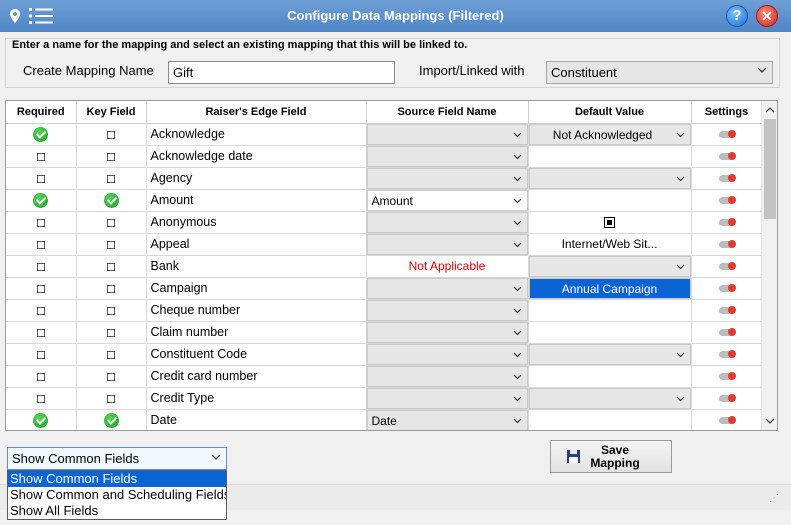 Image resolution: width=791 pixels, height=525 pixels. I want to click on column-header: Source Field Name, so click(447, 112).